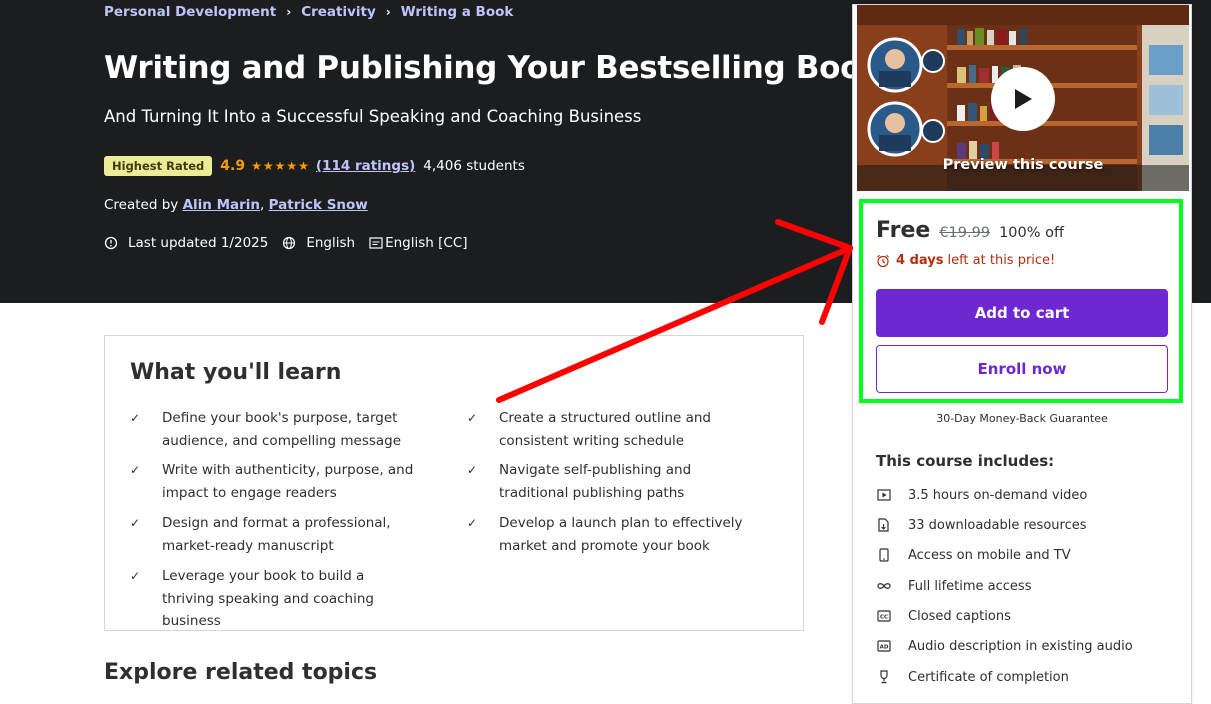 This screenshot has height=704, width=1211. I want to click on author-link-patrick-snow: Patrick Snow, so click(318, 205).